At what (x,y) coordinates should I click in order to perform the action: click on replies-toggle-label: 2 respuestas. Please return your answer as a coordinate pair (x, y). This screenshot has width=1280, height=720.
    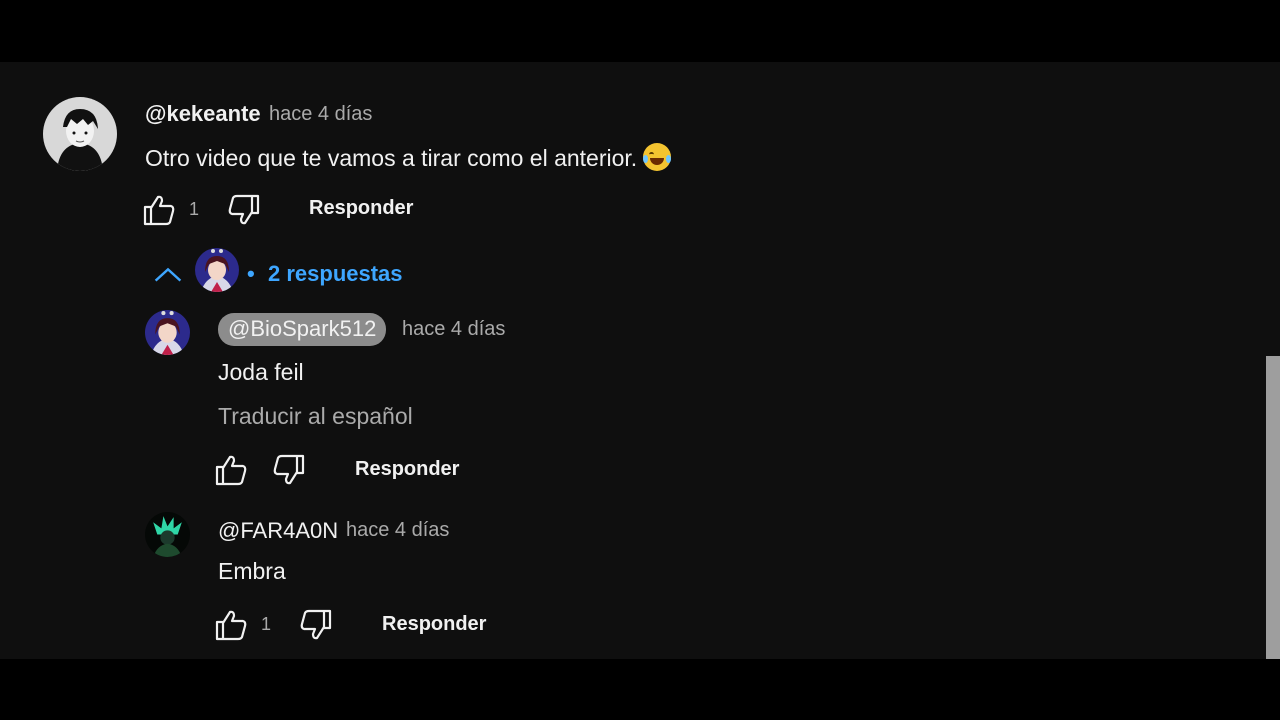
    Looking at the image, I should click on (335, 274).